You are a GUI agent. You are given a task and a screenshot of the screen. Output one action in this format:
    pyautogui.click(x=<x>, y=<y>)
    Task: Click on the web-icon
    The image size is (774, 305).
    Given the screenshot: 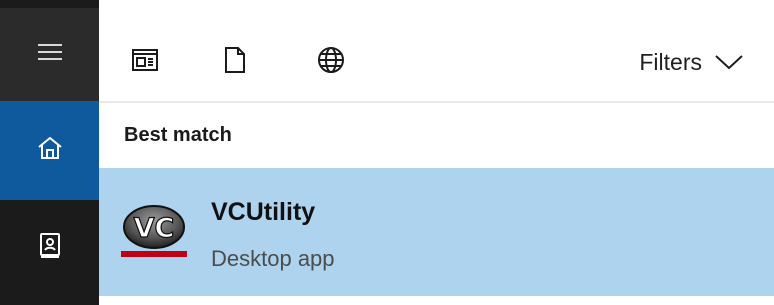 What is the action you would take?
    pyautogui.click(x=331, y=62)
    